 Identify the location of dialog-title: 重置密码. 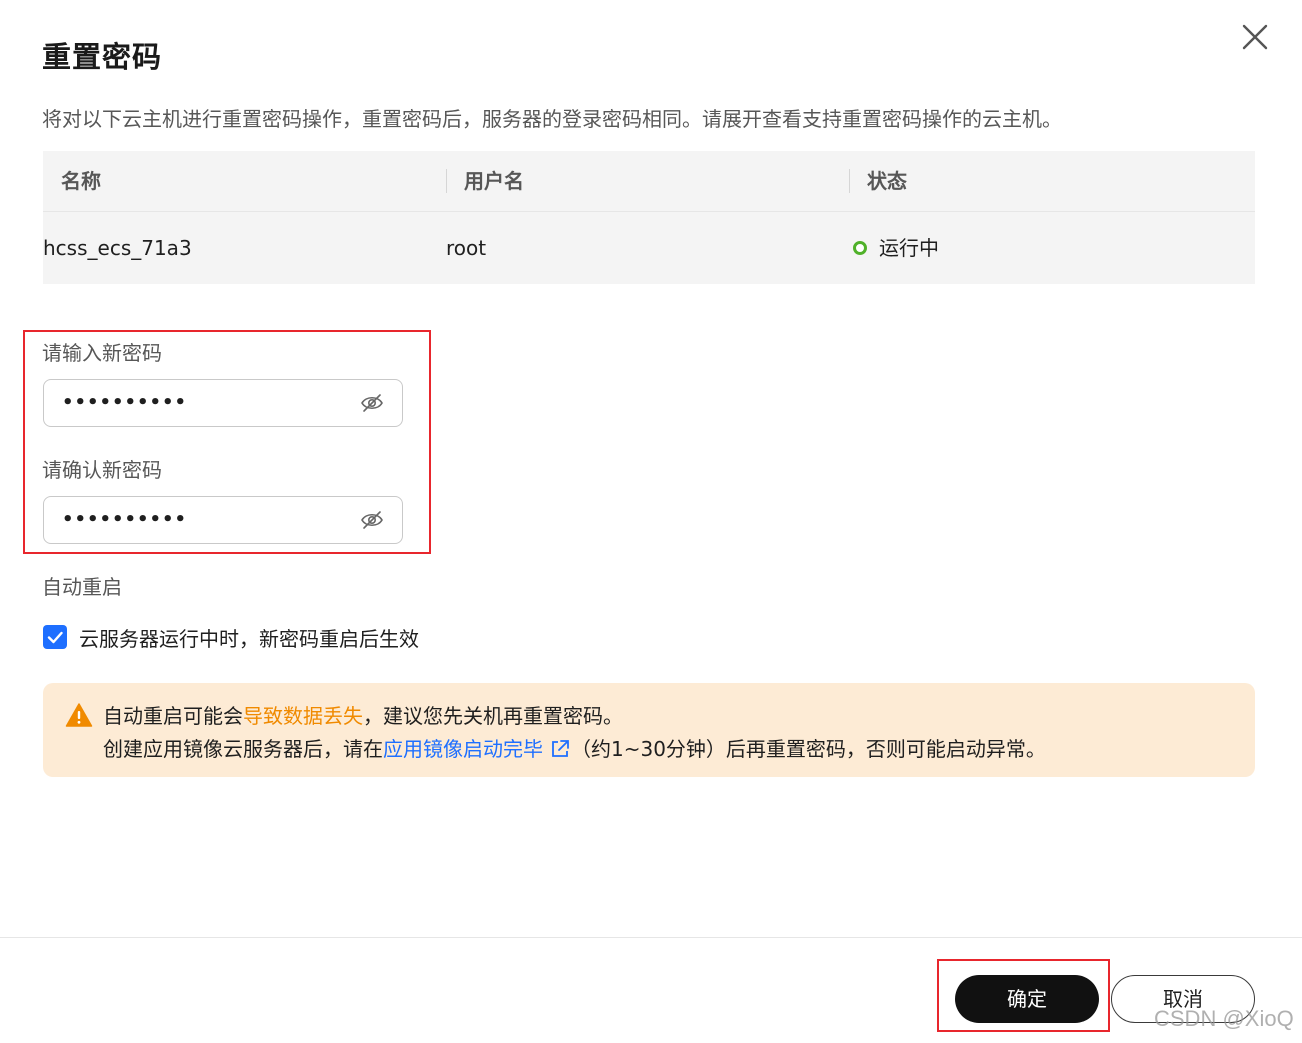
(102, 57).